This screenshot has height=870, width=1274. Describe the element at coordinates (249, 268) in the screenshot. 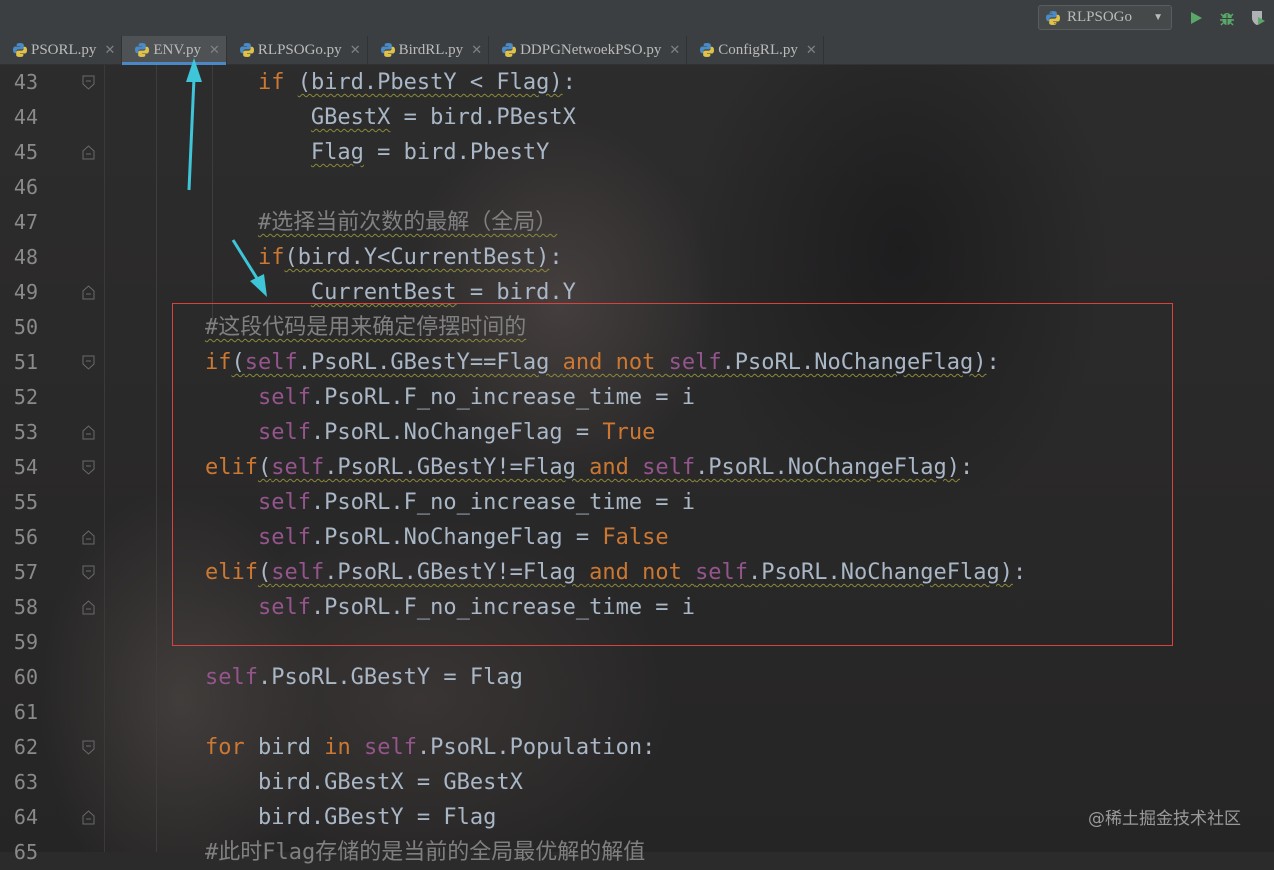

I see `arrow-down-icon` at that location.